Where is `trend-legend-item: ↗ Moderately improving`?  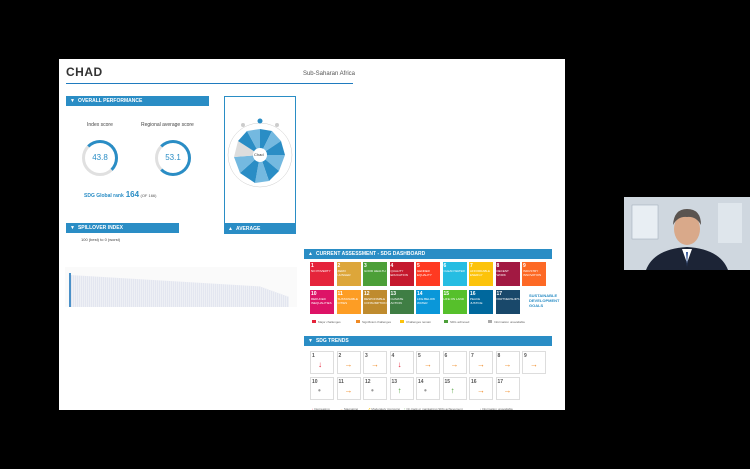 trend-legend-item: ↗ Moderately improving is located at coordinates (384, 408).